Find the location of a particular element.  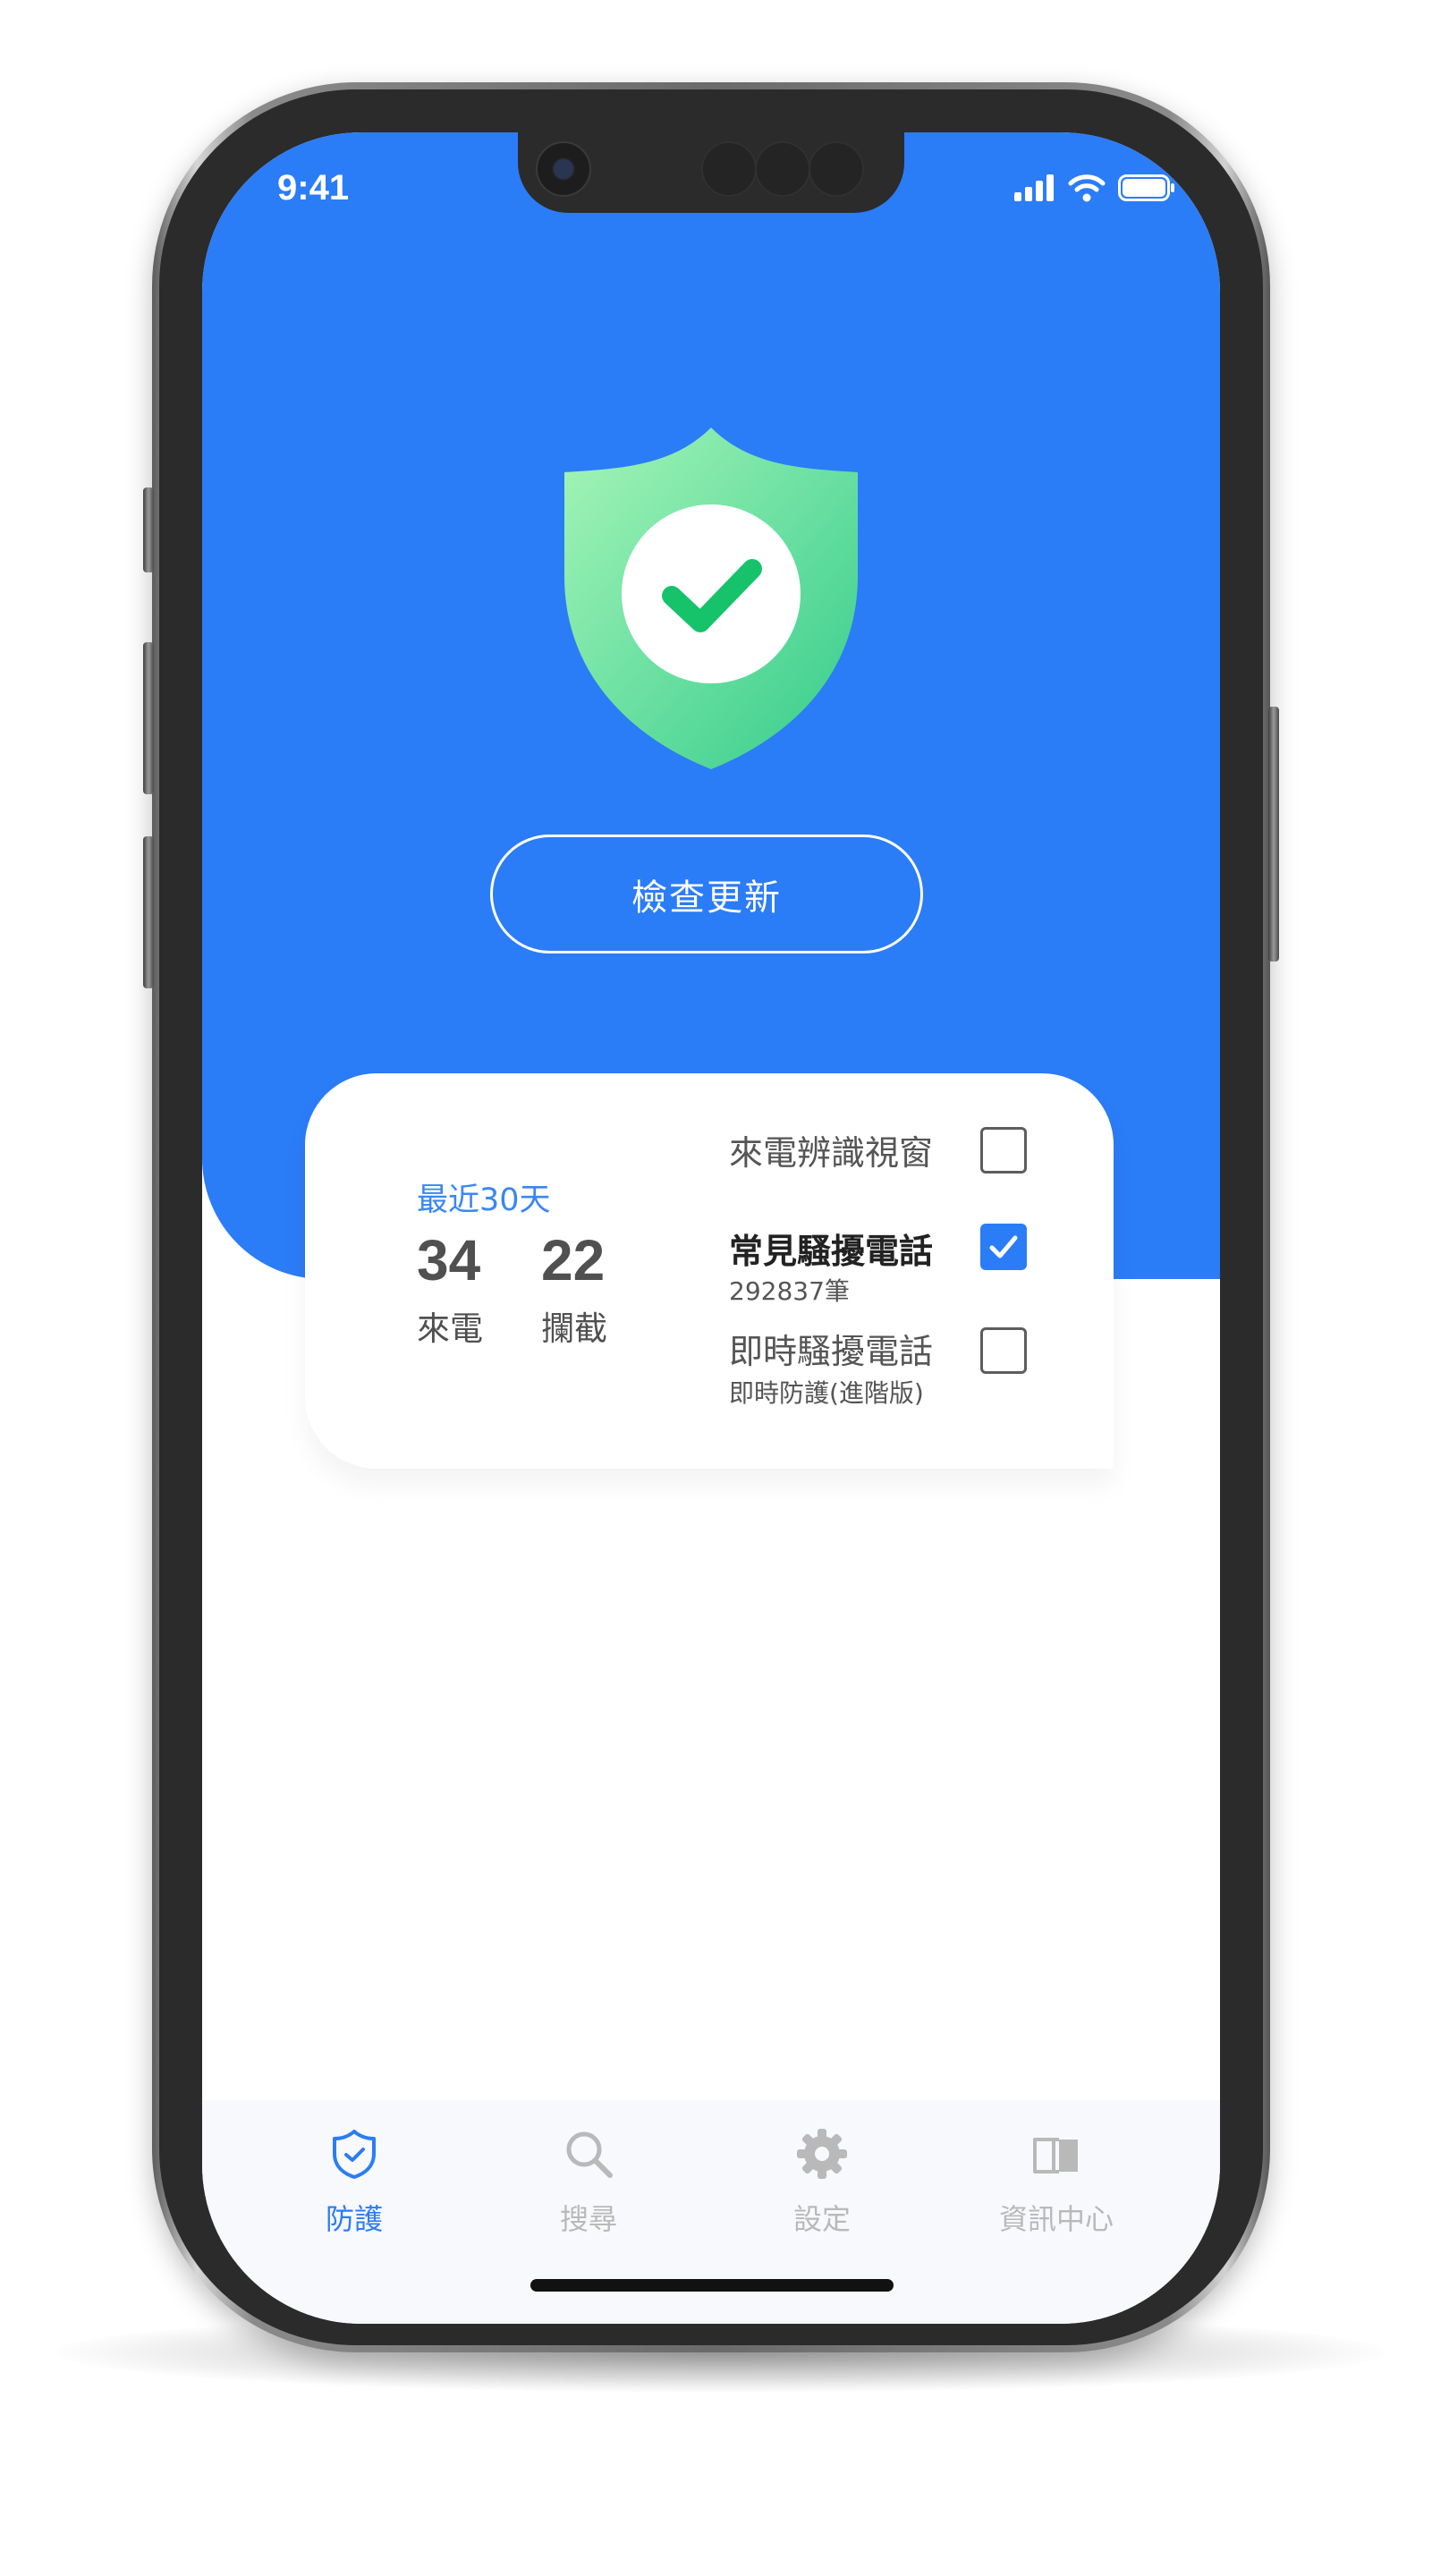

tab-protection: 防護 is located at coordinates (354, 2185).